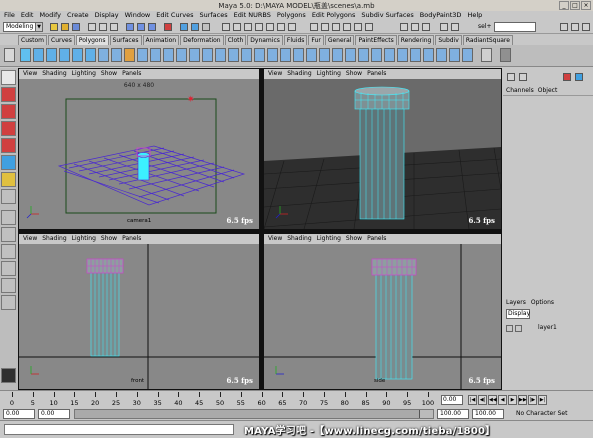 The height and width of the screenshot is (438, 593). What do you see at coordinates (532, 400) in the screenshot?
I see `step-forward-key-icon: |▶` at bounding box center [532, 400].